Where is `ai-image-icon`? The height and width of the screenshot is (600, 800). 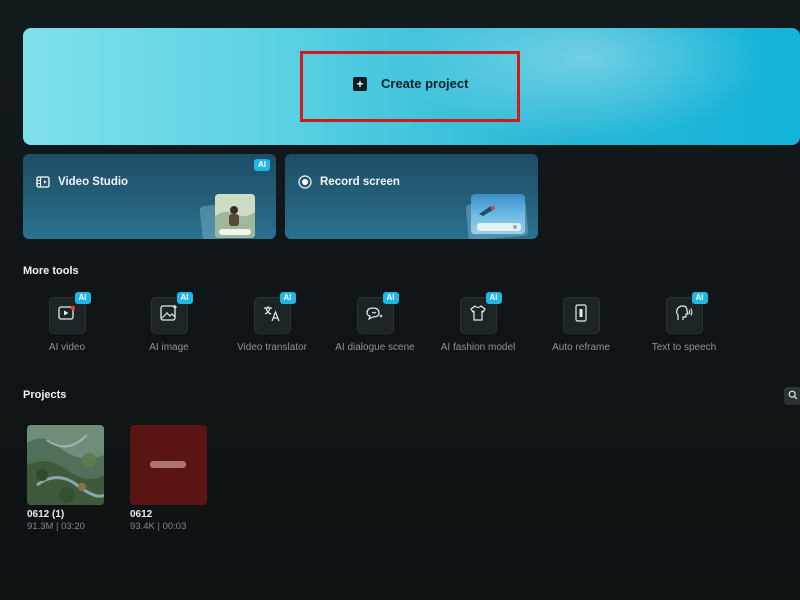 ai-image-icon is located at coordinates (169, 315).